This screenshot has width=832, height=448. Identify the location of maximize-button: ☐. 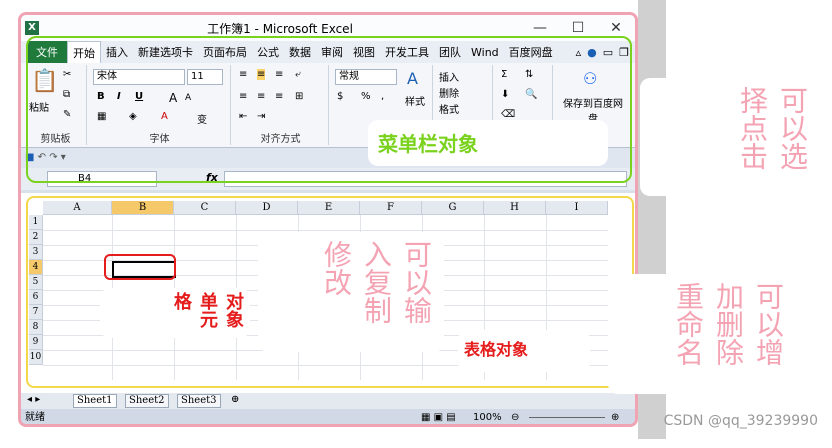
(578, 28).